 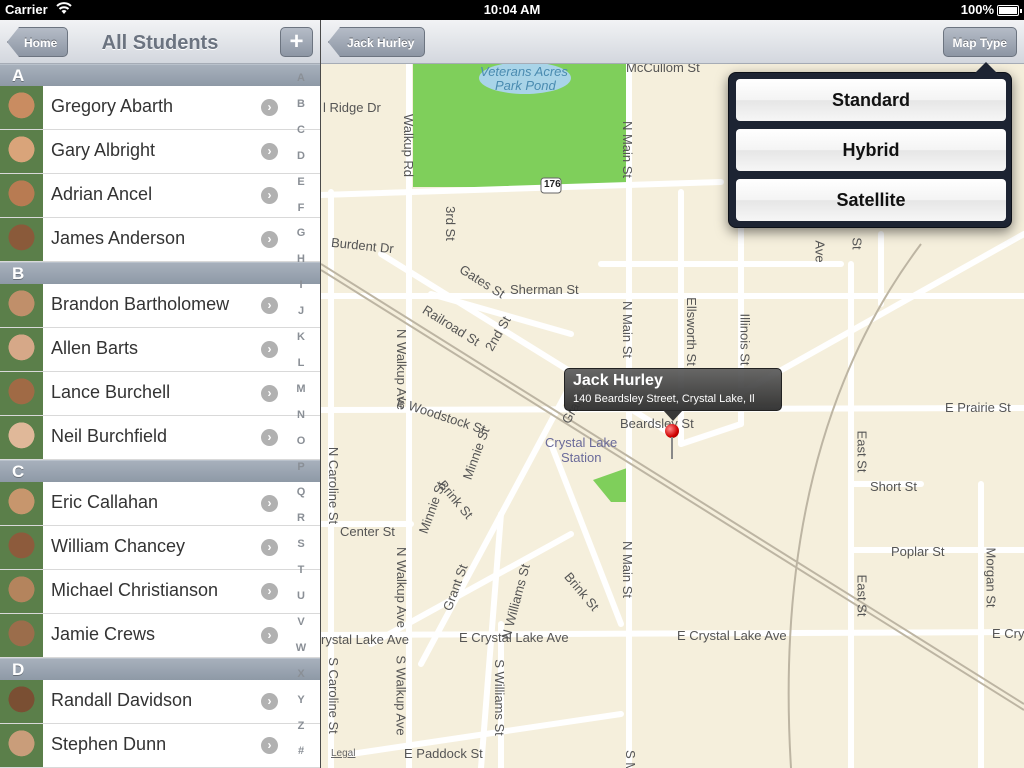 I want to click on index-letter: Q, so click(x=301, y=492).